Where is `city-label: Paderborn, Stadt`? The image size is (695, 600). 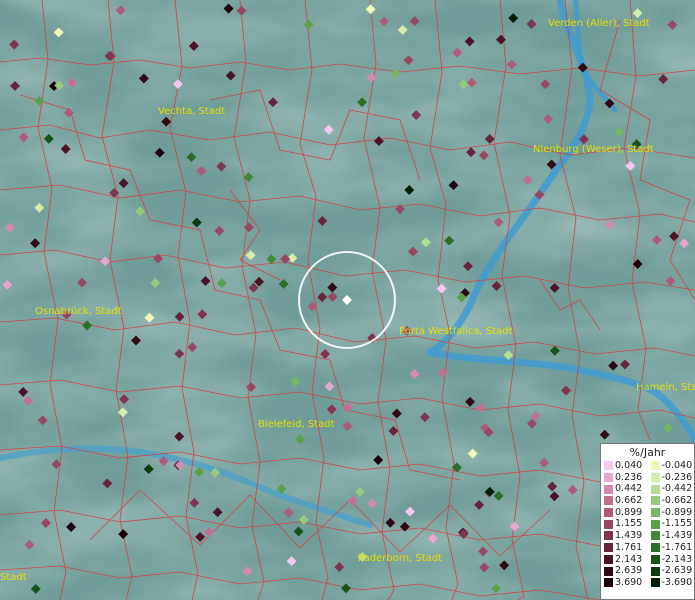
city-label: Paderborn, Stadt is located at coordinates (400, 558).